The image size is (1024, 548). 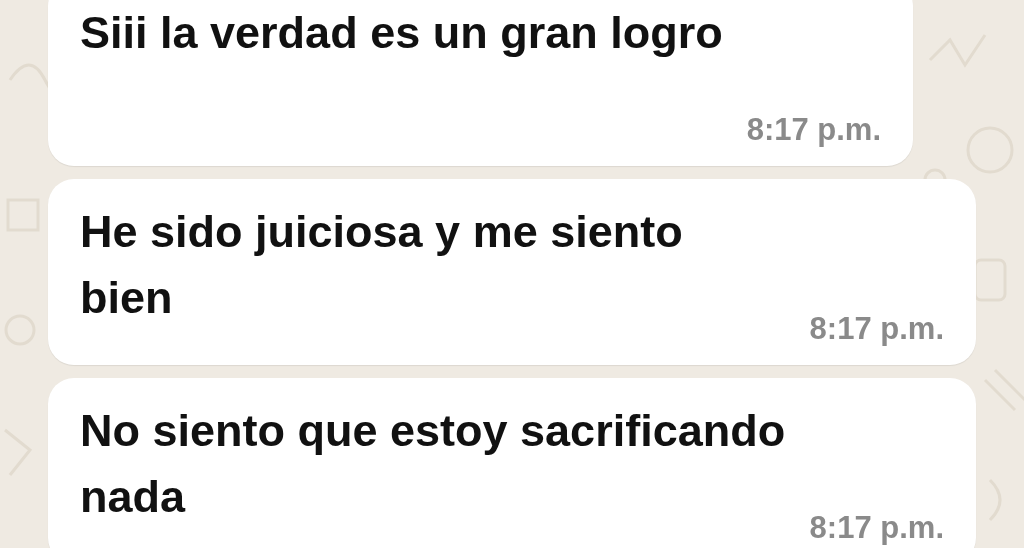 What do you see at coordinates (381, 264) in the screenshot?
I see `message-text: He sido juiciosa y me siento bien` at bounding box center [381, 264].